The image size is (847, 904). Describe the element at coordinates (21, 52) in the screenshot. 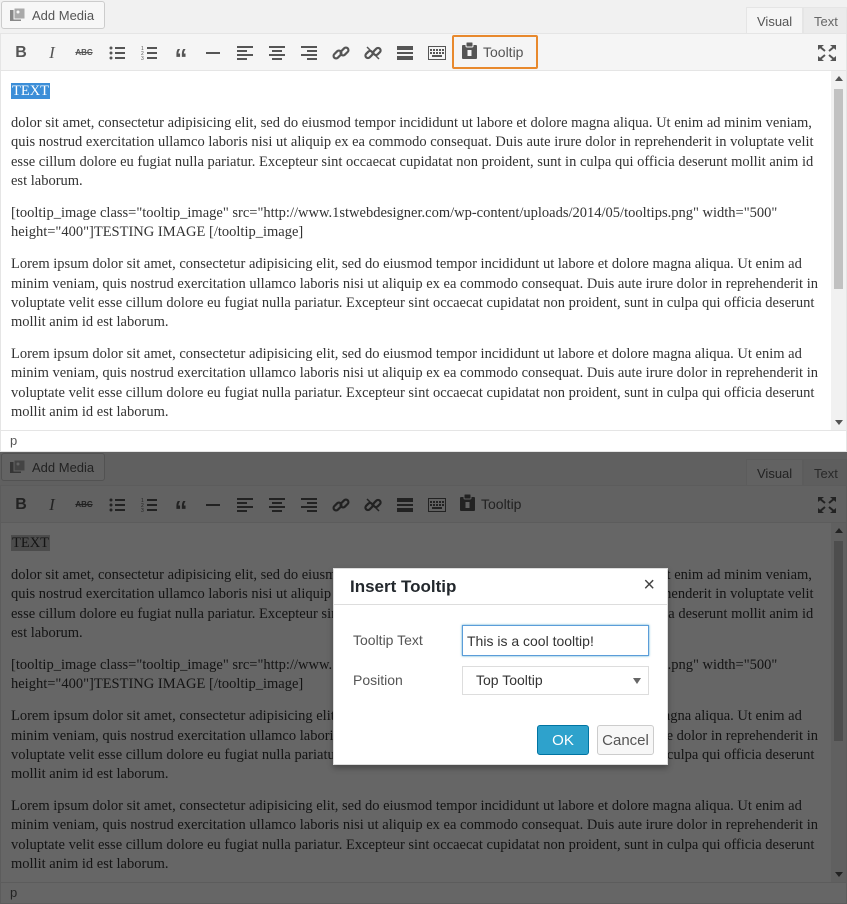

I see `bold-icon: B` at that location.